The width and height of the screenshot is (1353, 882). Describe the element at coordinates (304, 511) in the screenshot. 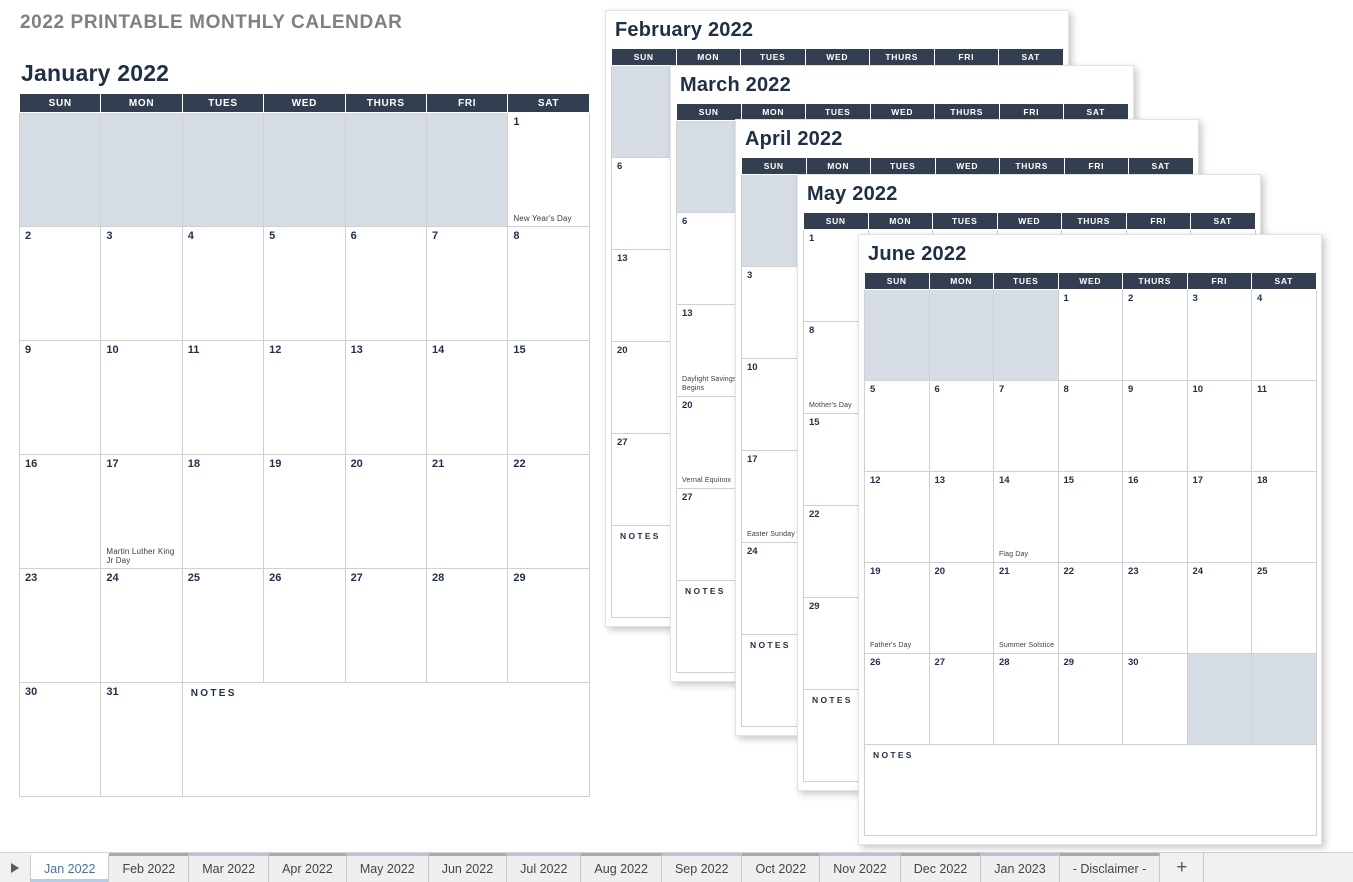

I see `calendar-cell-day: 19` at that location.